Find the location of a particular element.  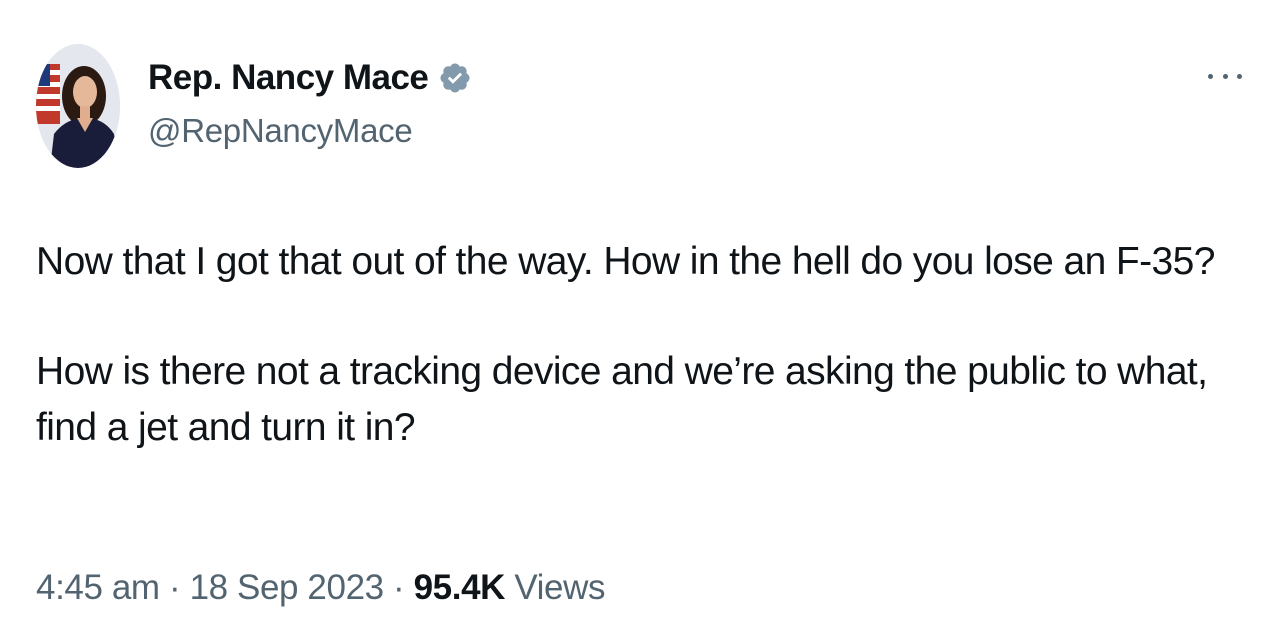

views-count: 95.4K is located at coordinates (460, 587).